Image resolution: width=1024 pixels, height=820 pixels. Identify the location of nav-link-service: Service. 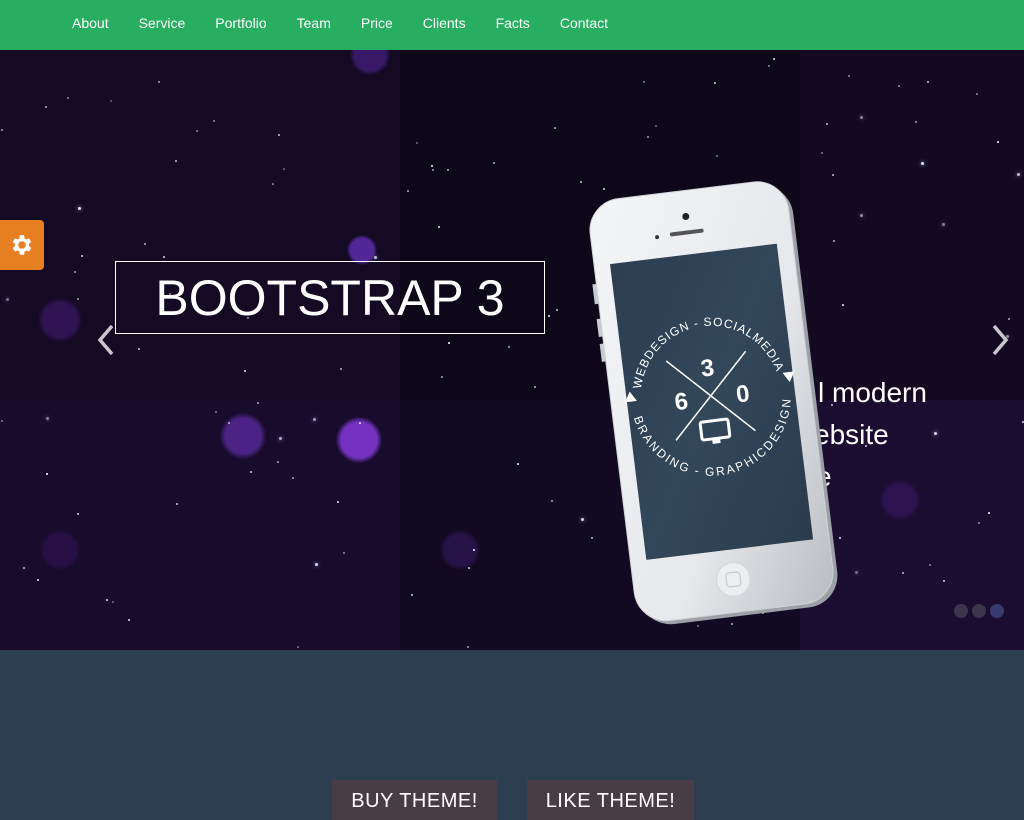
(162, 23).